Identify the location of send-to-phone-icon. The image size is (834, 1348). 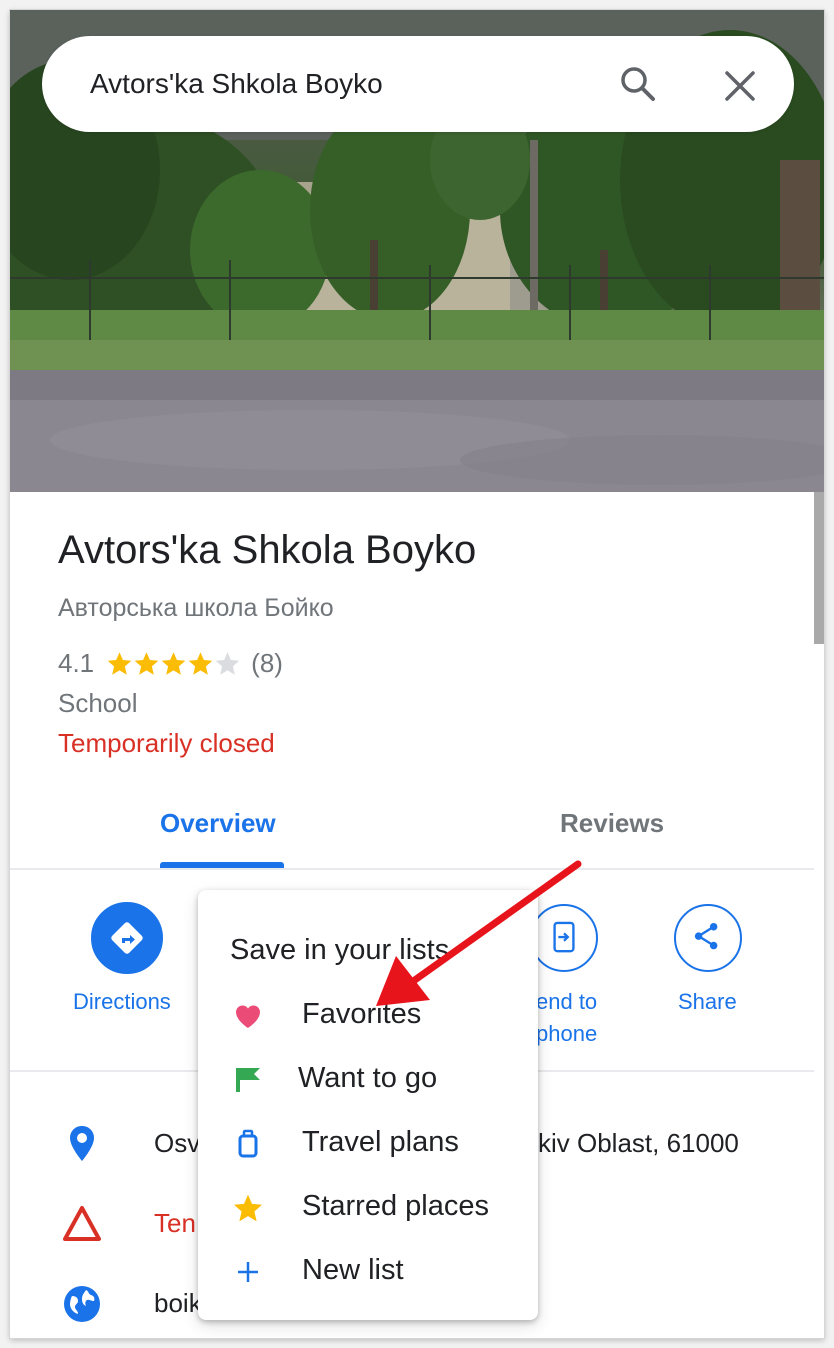
(564, 937).